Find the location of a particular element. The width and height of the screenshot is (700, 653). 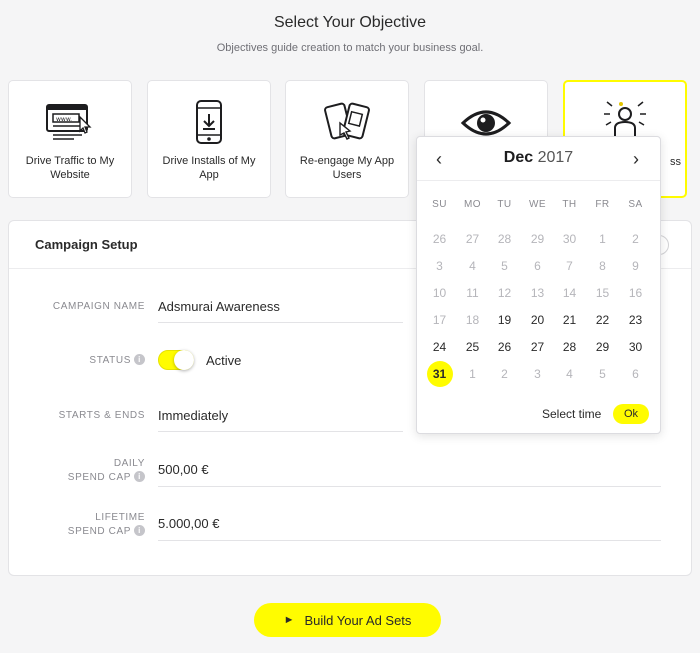

weekday-label: SU is located at coordinates (439, 204).